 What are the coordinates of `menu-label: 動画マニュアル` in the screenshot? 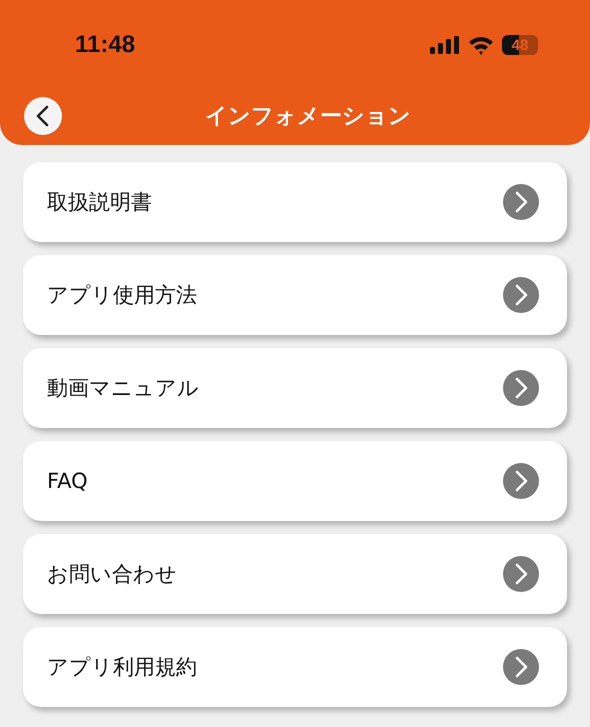 It's located at (123, 388).